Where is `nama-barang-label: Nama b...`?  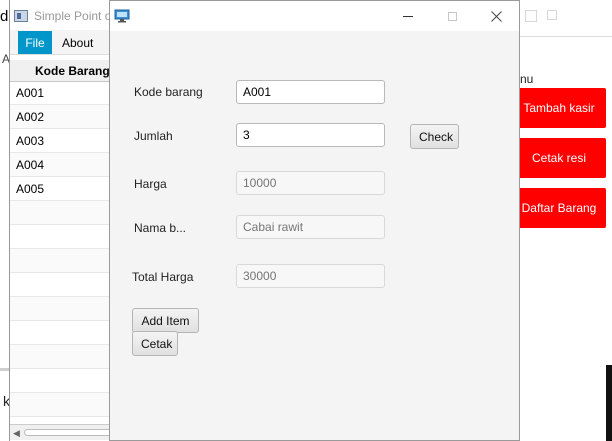
nama-barang-label: Nama b... is located at coordinates (160, 228).